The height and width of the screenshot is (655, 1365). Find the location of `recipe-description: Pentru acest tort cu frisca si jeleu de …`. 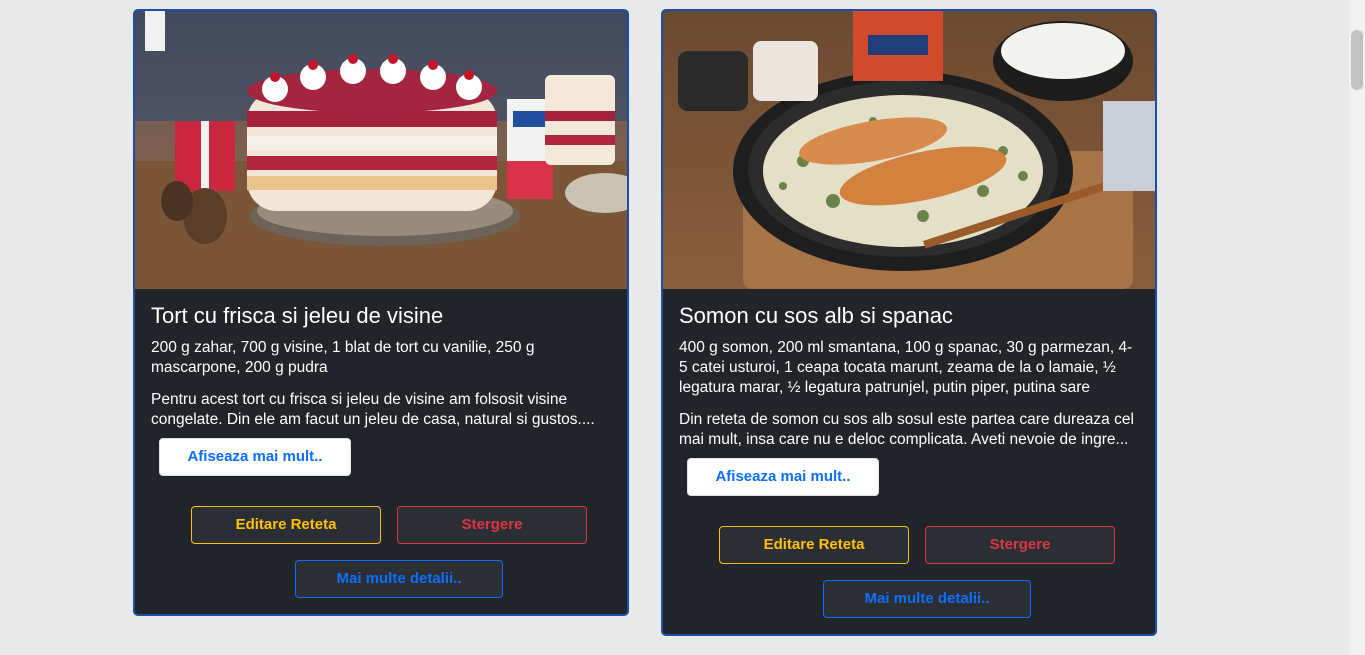

recipe-description: Pentru acest tort cu frisca si jeleu de … is located at coordinates (373, 409).